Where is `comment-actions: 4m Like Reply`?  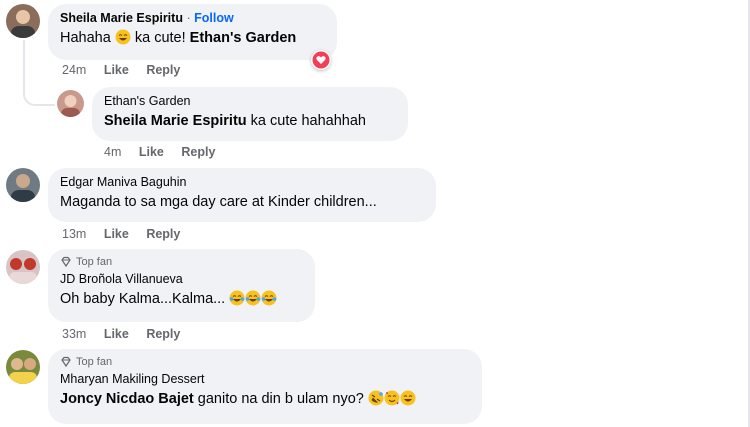 comment-actions: 4m Like Reply is located at coordinates (166, 152).